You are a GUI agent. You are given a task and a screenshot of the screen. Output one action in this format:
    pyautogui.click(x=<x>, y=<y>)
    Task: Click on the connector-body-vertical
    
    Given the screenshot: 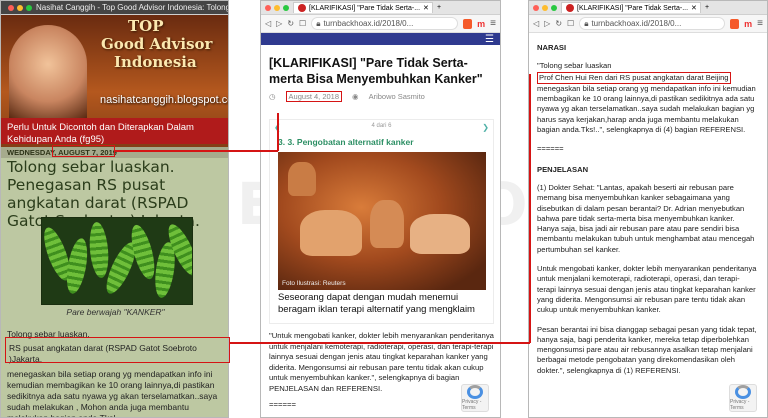 What is the action you would take?
    pyautogui.click(x=530, y=208)
    